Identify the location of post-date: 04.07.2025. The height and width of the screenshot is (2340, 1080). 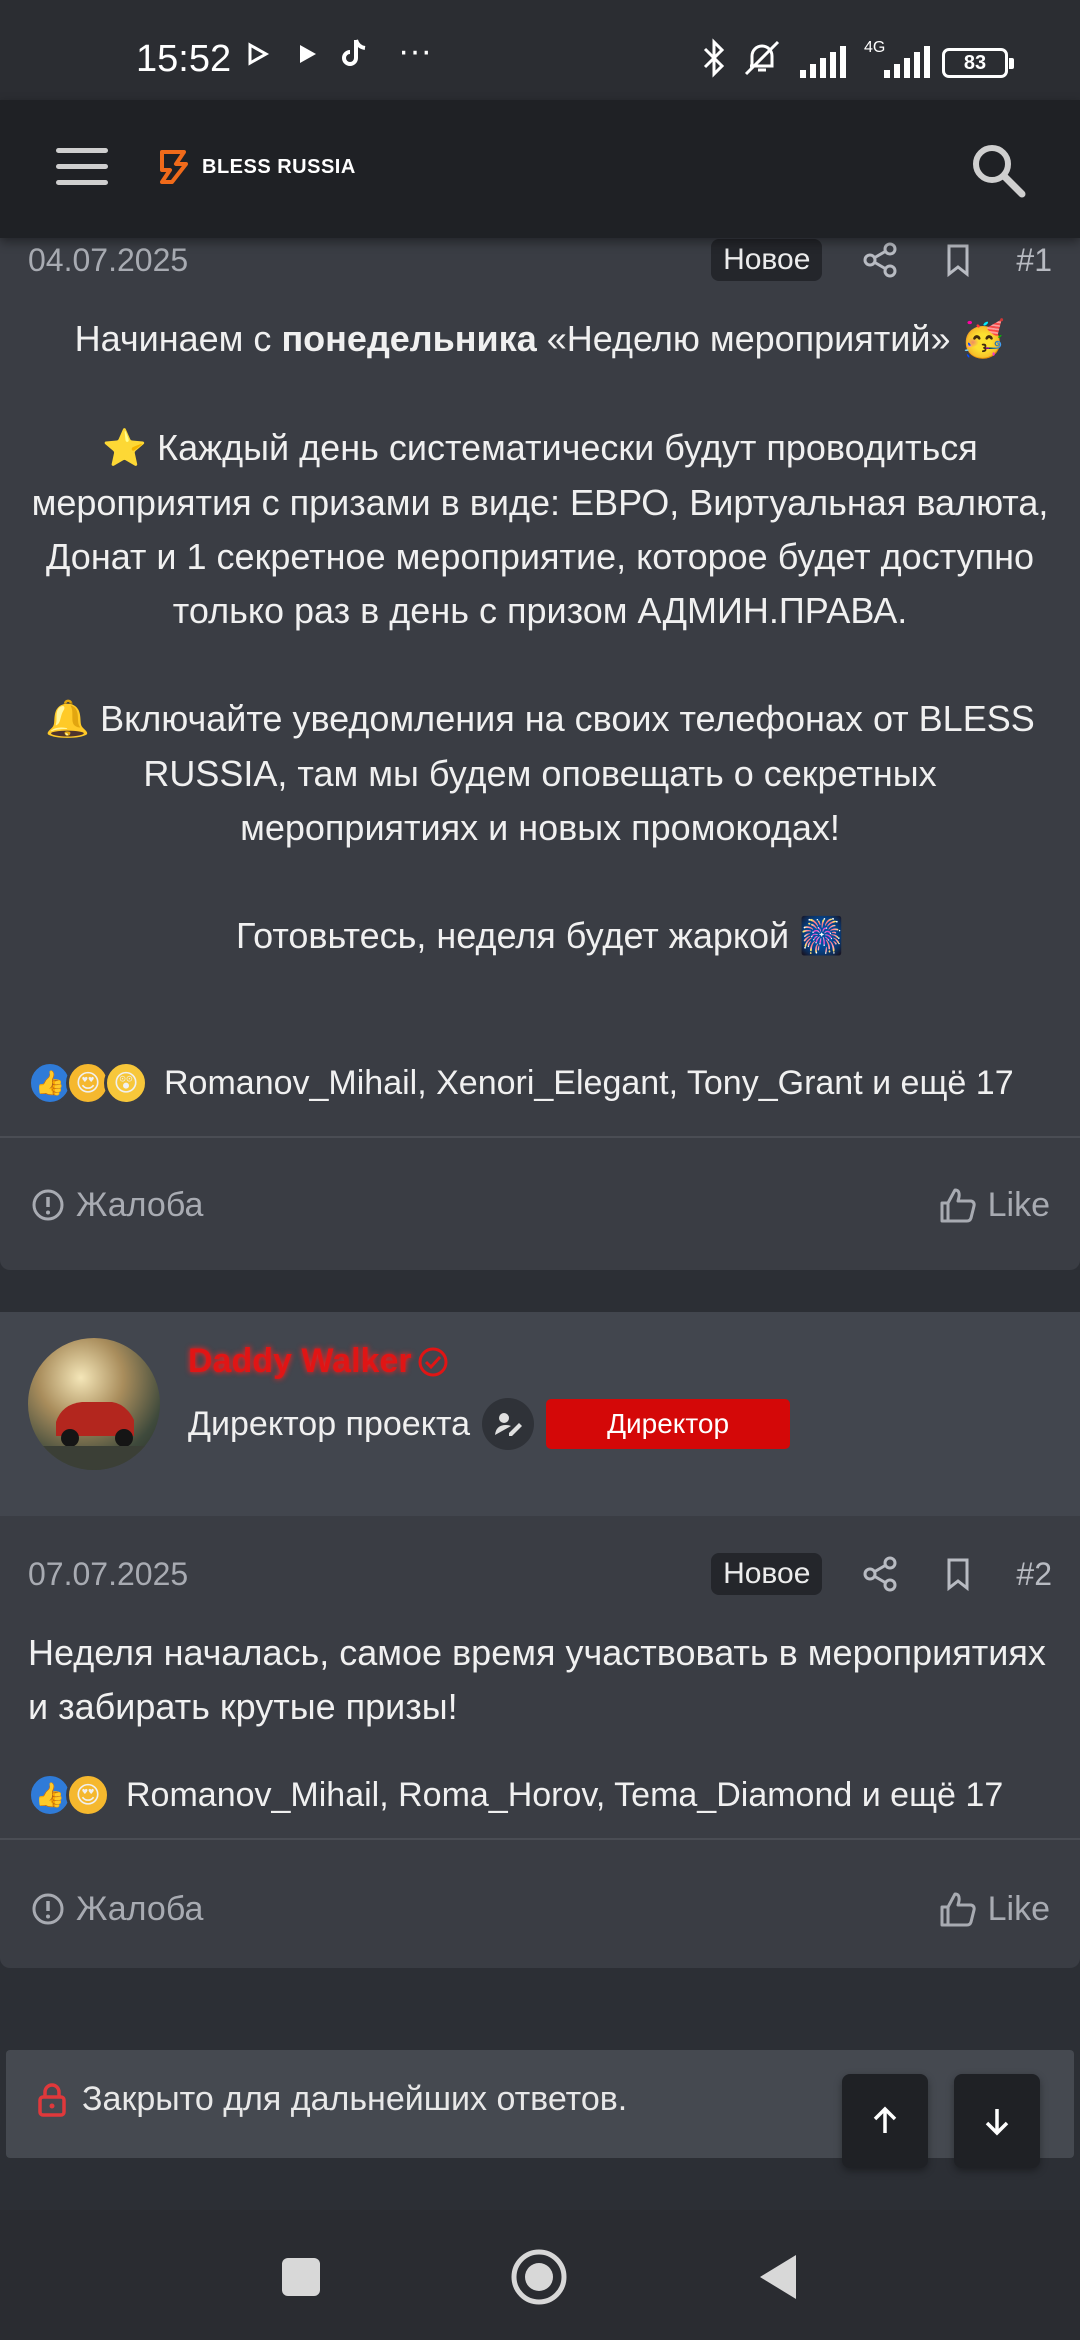
(108, 260).